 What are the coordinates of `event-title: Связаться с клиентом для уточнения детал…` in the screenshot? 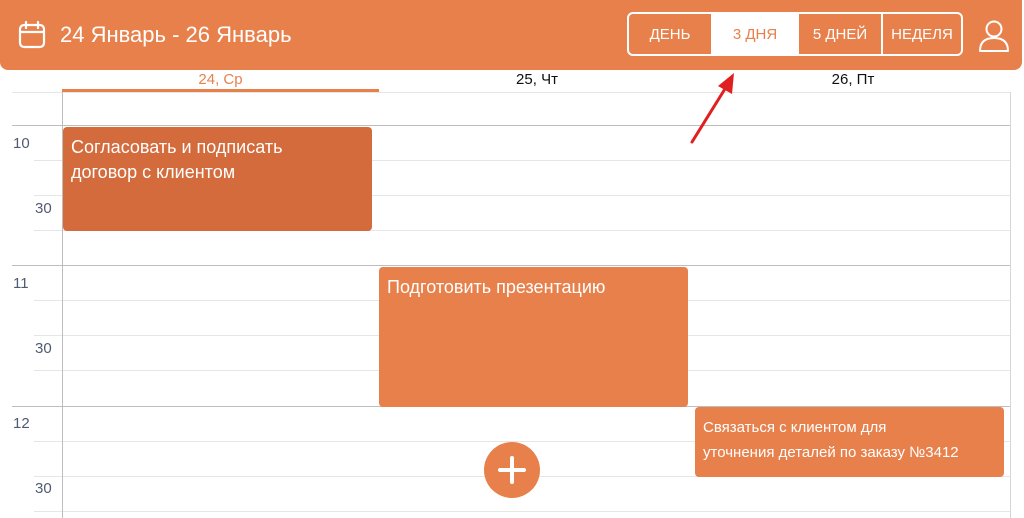 It's located at (831, 440).